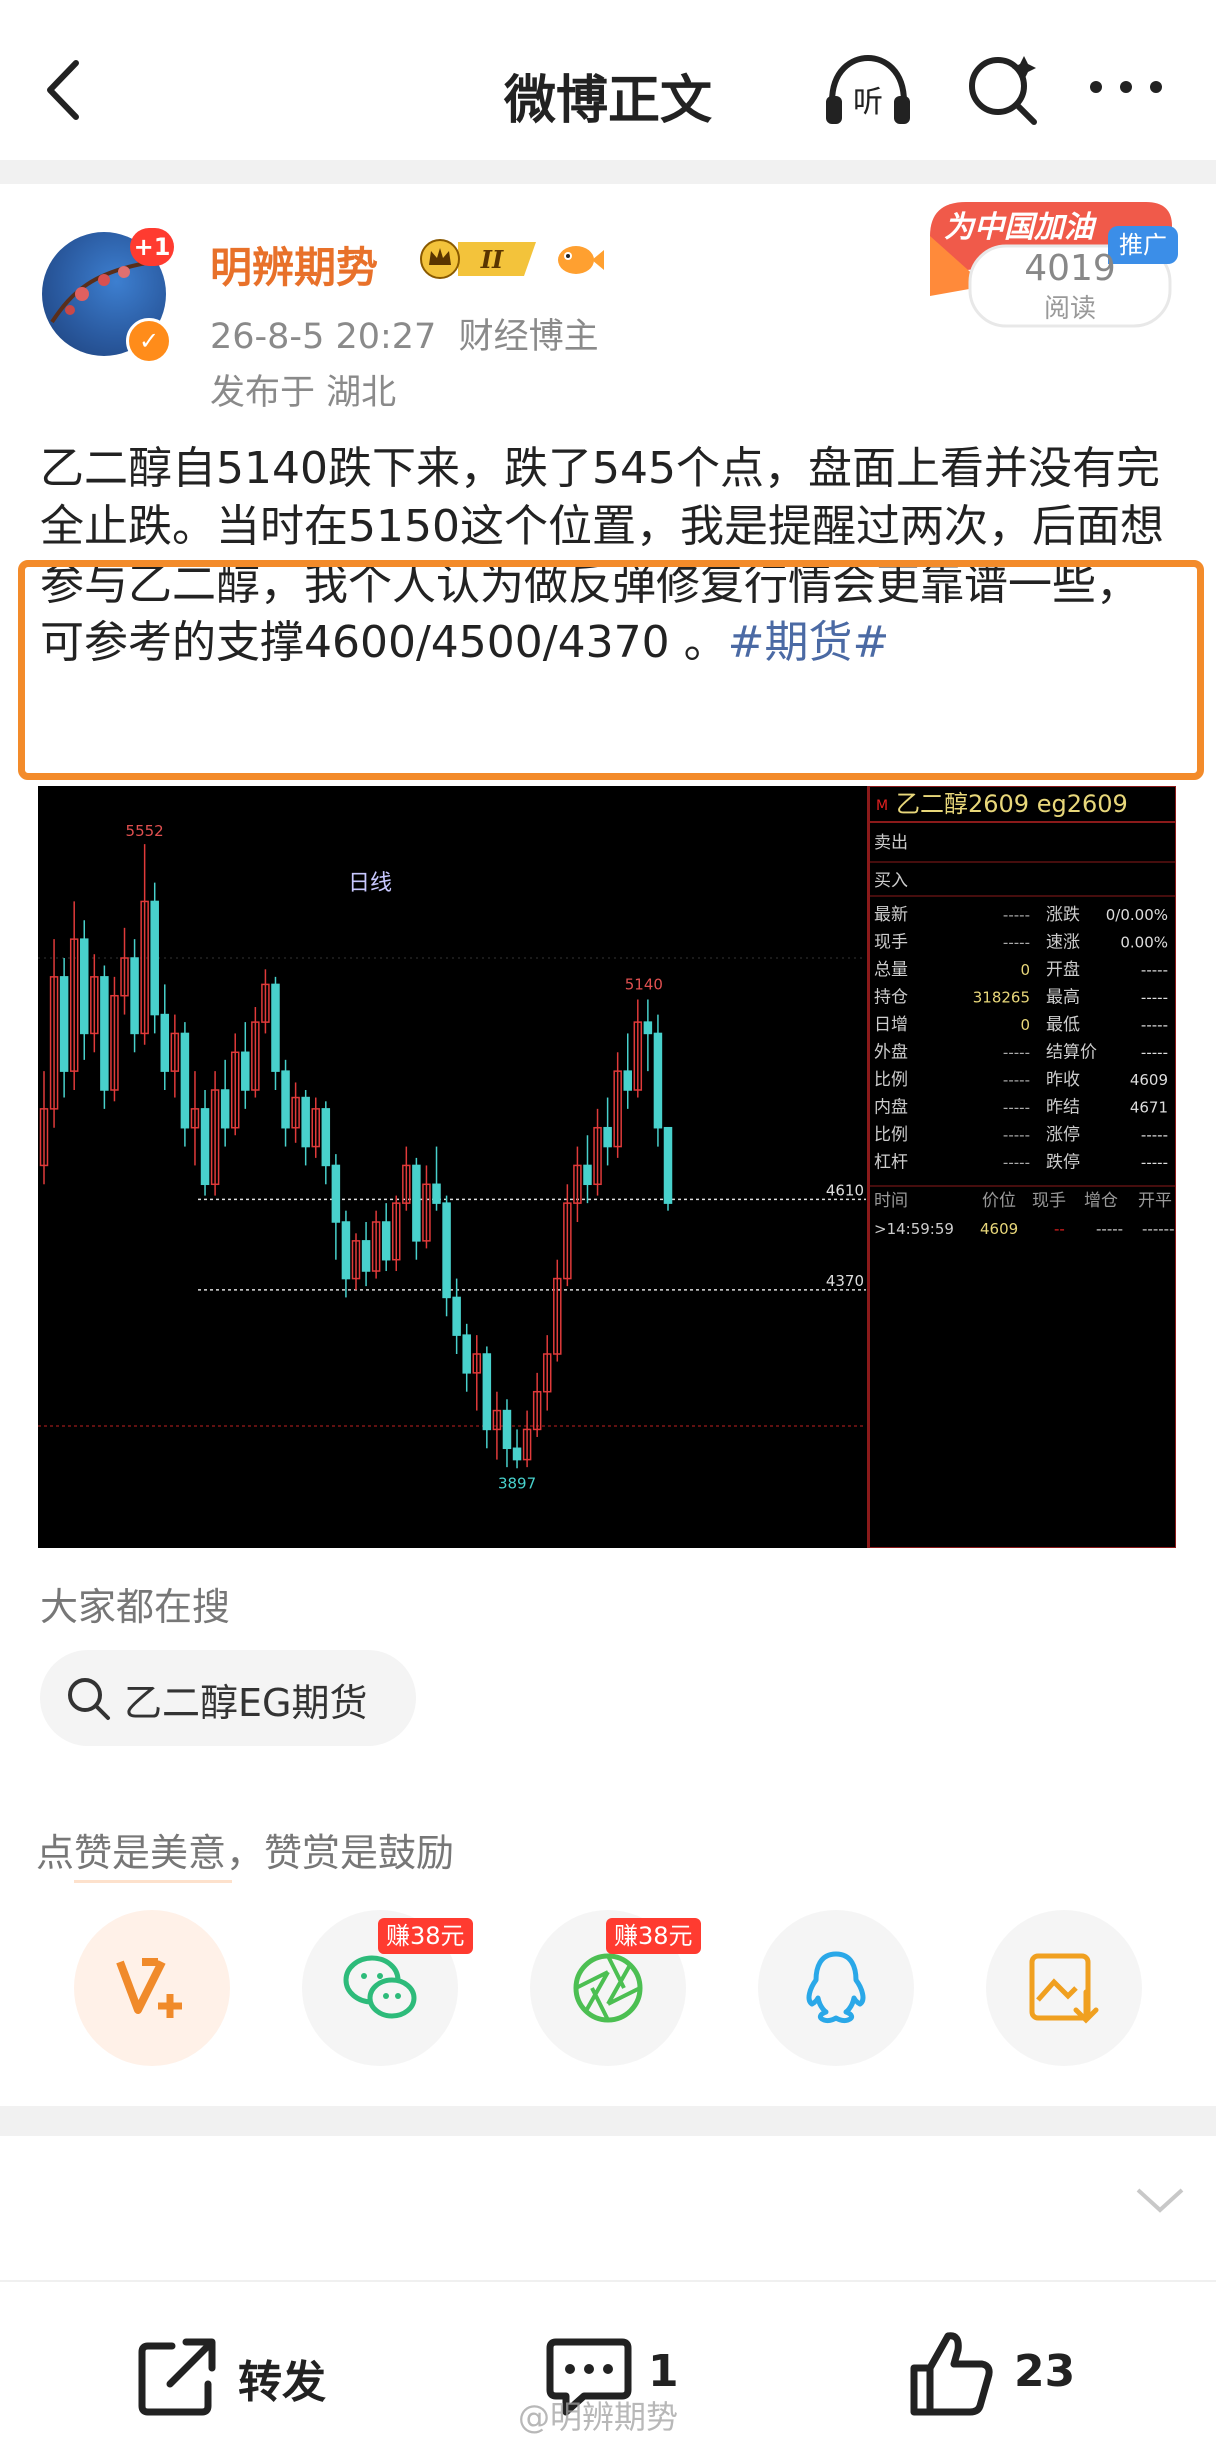 The width and height of the screenshot is (1216, 2440). Describe the element at coordinates (581, 260) in the screenshot. I see `fish-badge-icon` at that location.